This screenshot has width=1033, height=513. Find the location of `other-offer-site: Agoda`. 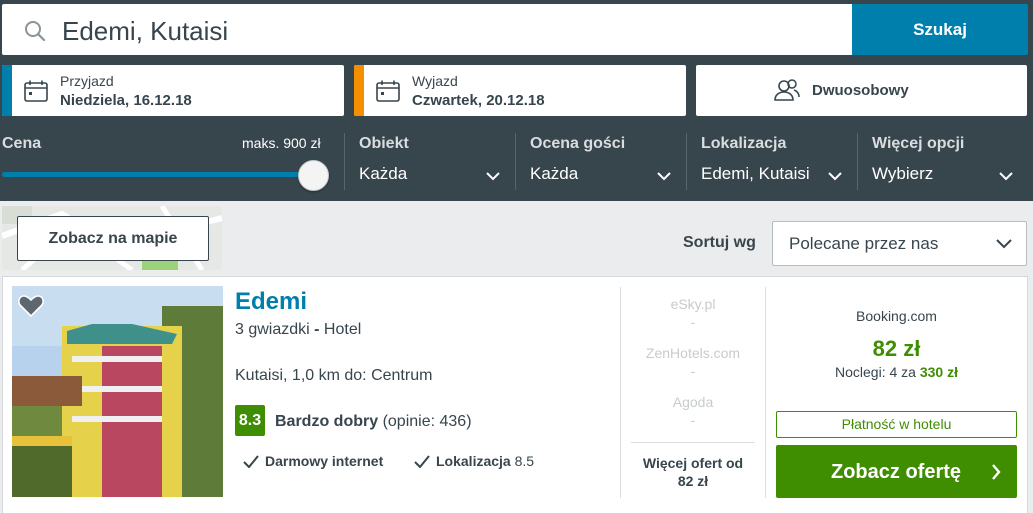

other-offer-site: Agoda is located at coordinates (693, 402).